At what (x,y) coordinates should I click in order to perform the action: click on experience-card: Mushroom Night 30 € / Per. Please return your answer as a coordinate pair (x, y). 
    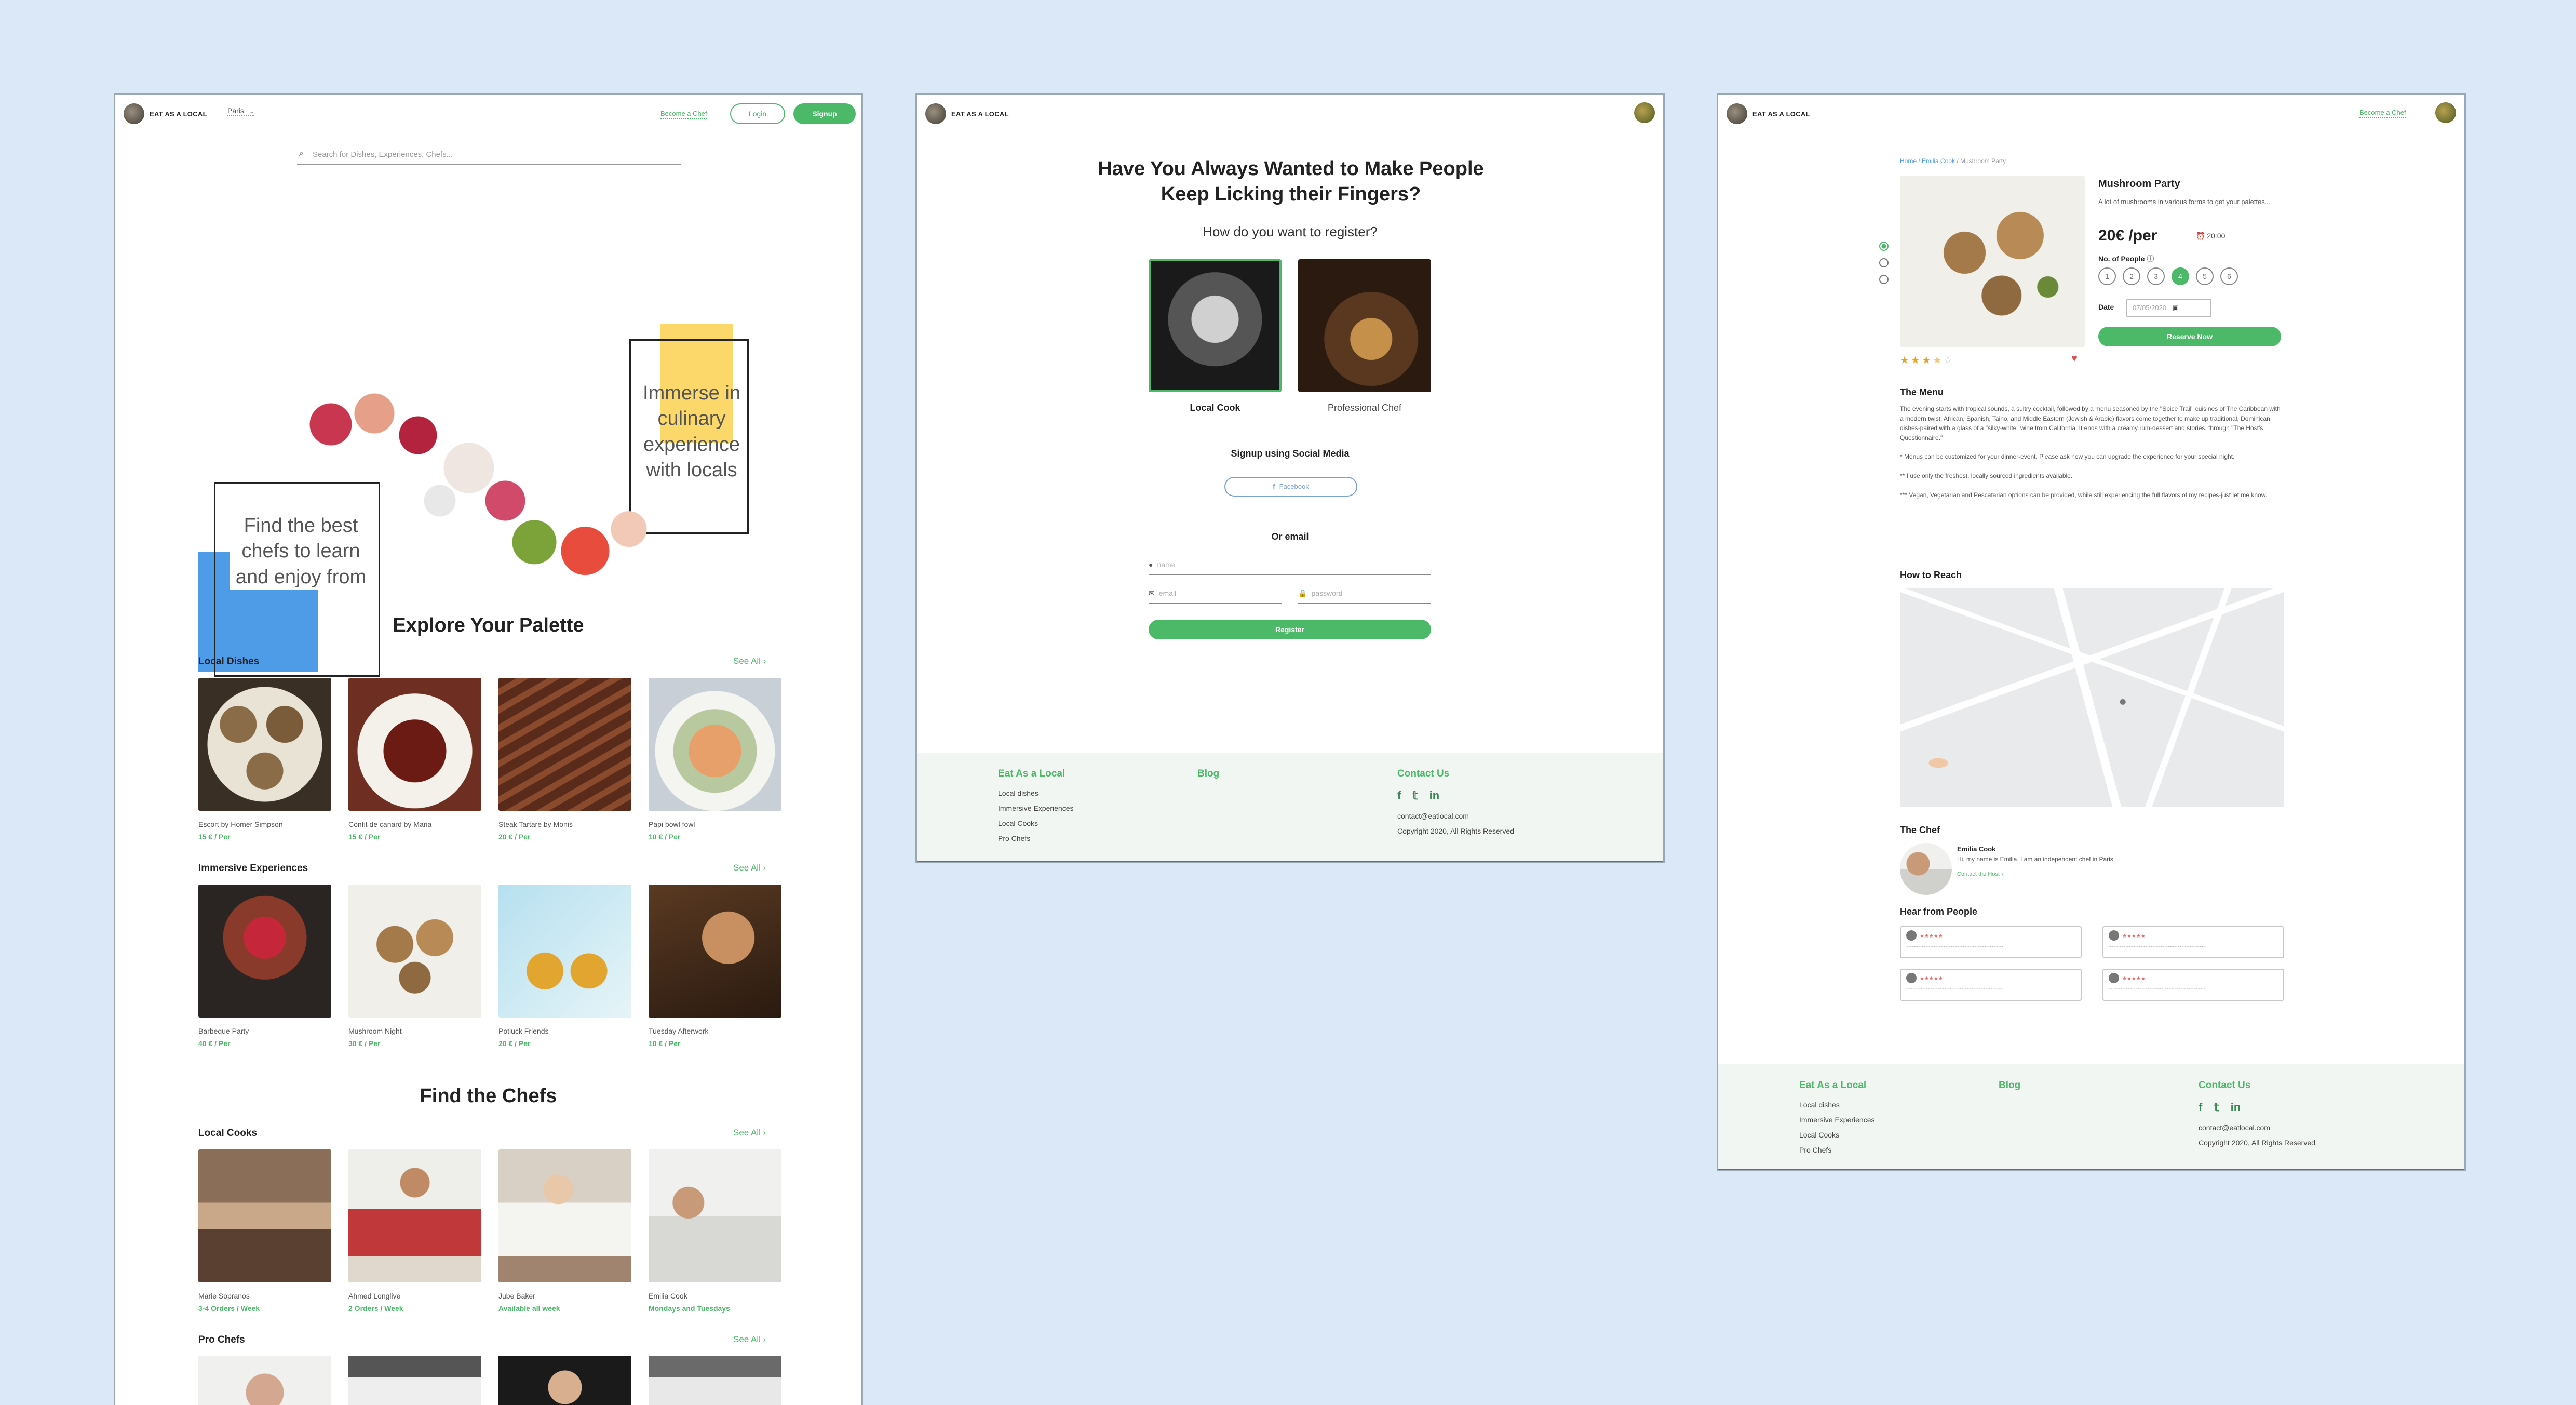
    Looking at the image, I should click on (414, 966).